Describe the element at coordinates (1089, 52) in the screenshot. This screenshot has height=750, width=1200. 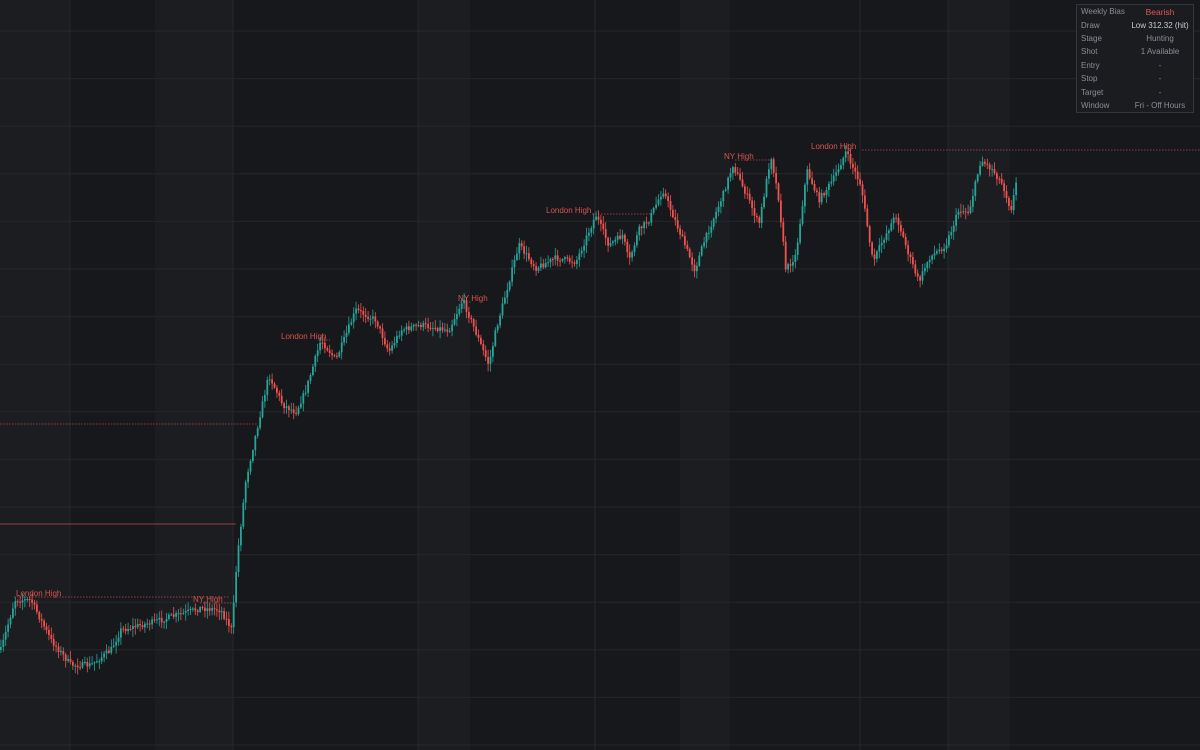
I see `panel-label: Shot` at that location.